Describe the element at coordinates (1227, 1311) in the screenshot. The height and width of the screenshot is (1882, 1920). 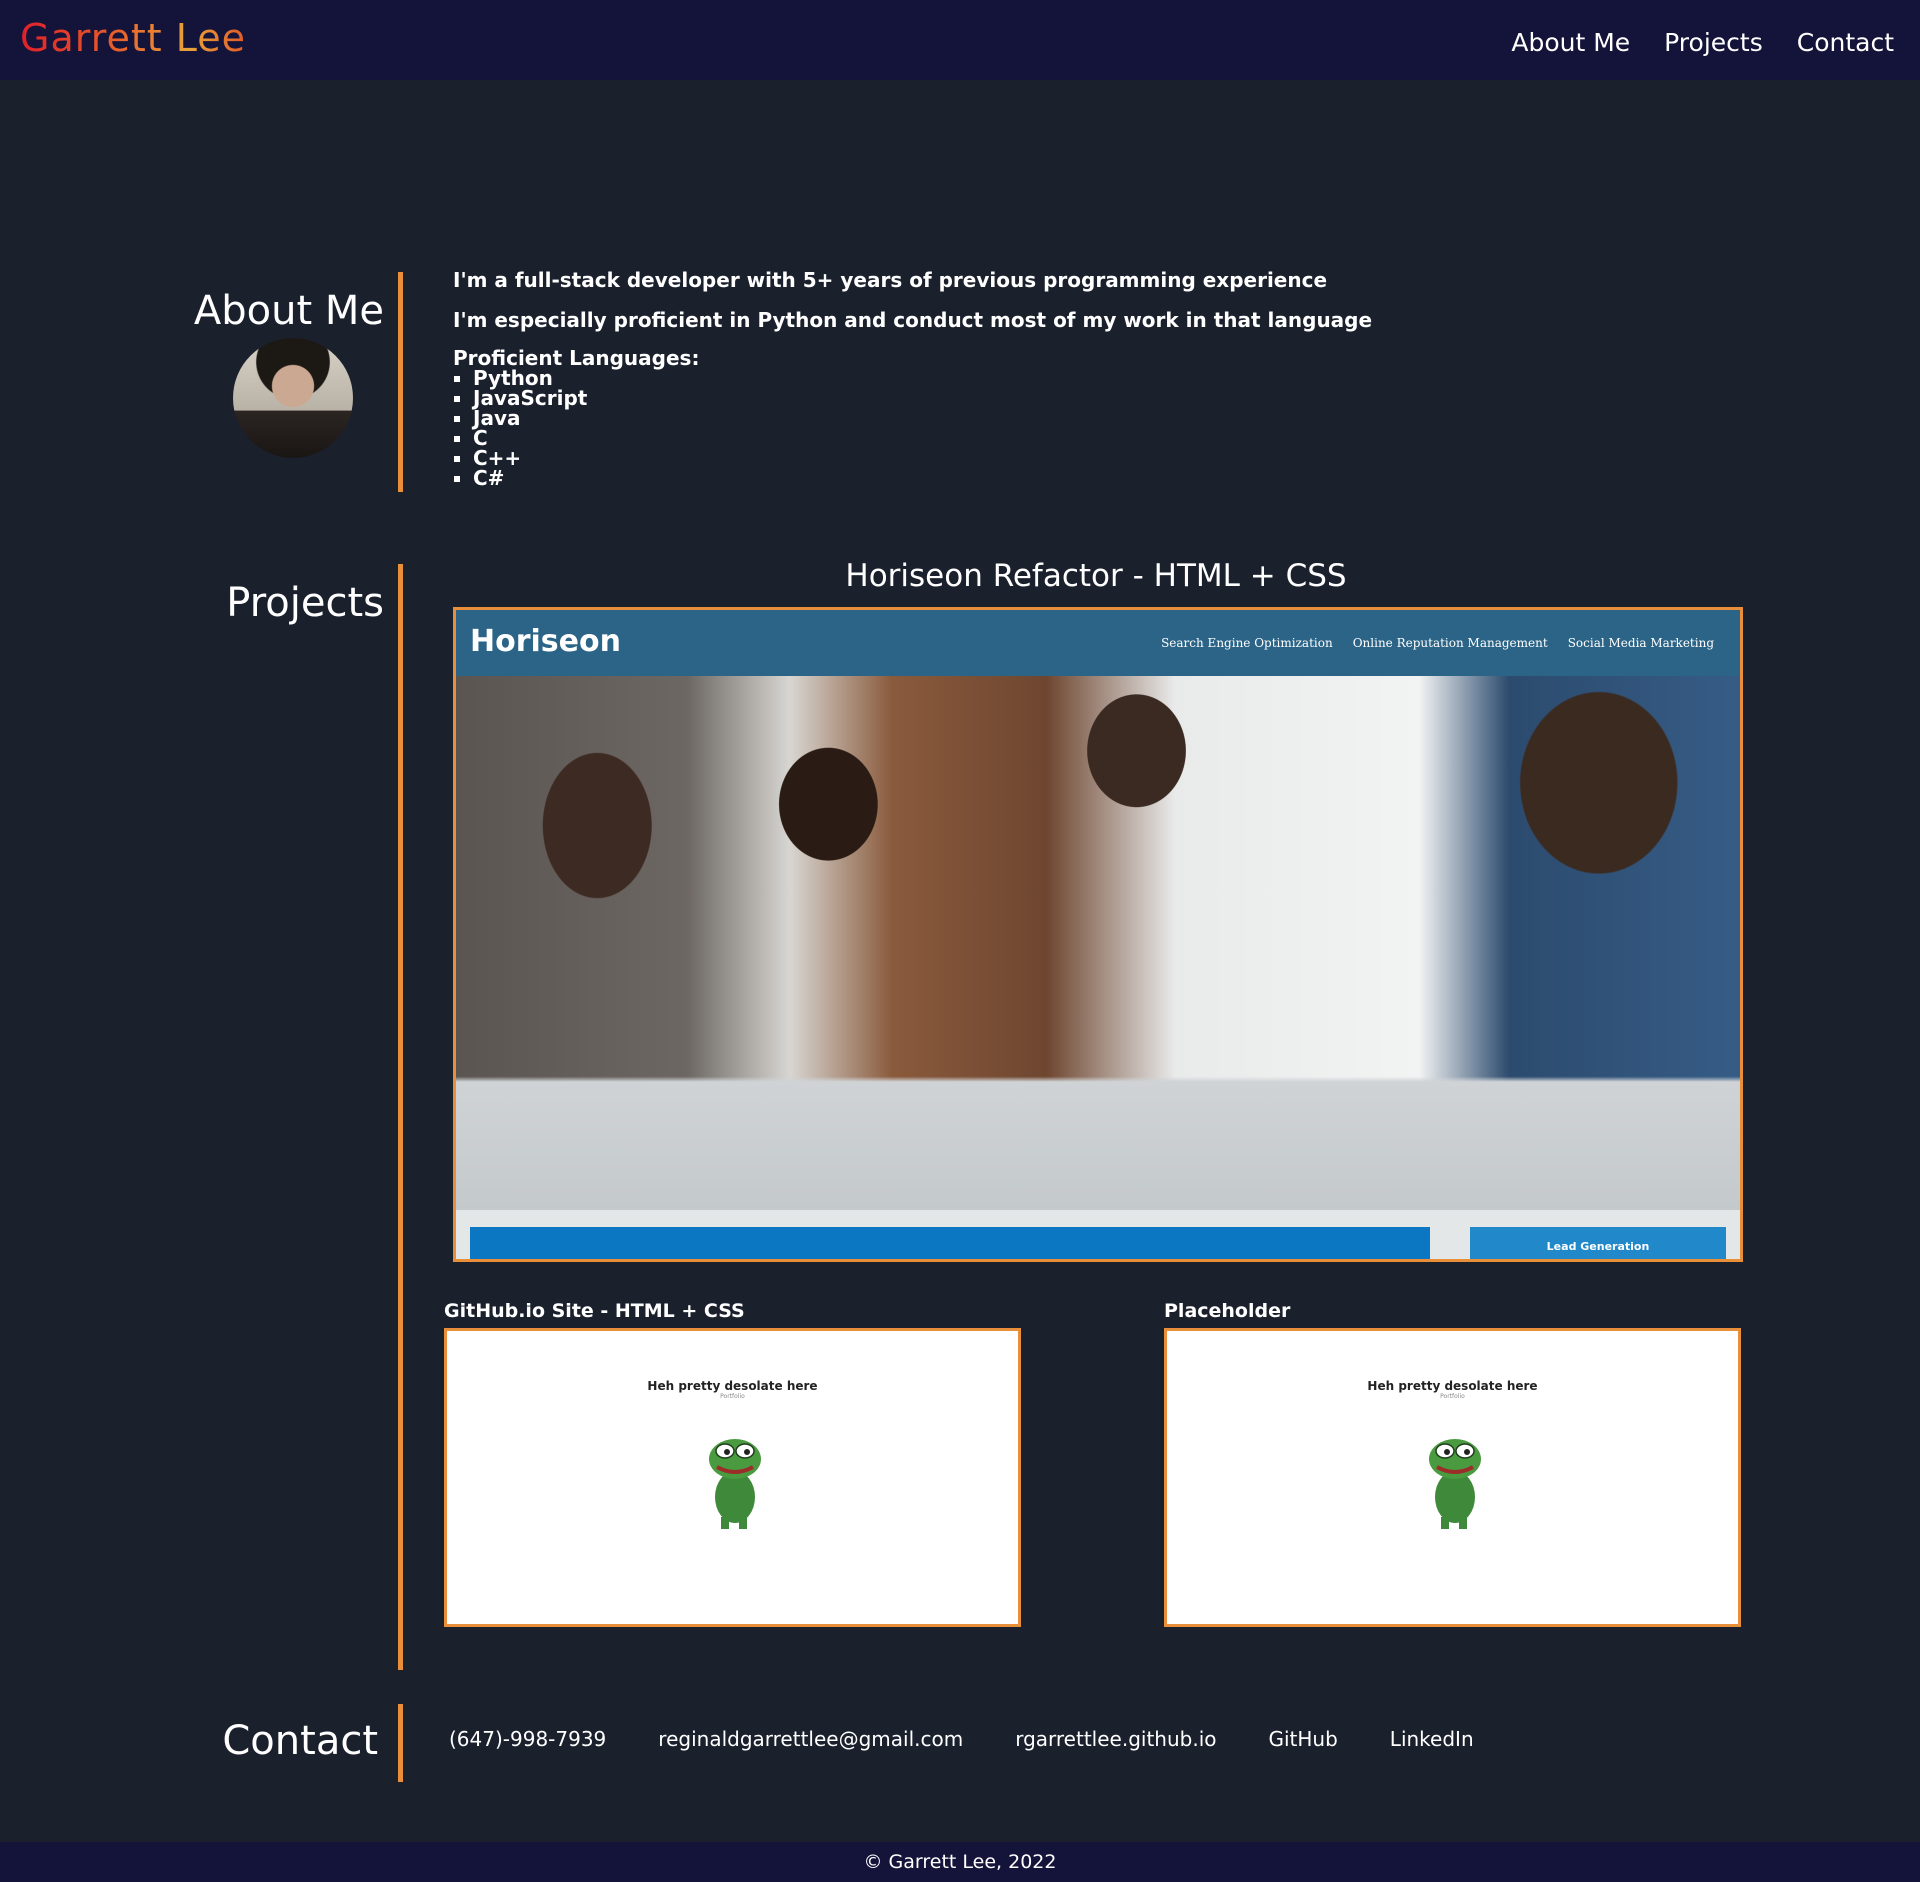
I see `project-card-title: Placeholder` at that location.